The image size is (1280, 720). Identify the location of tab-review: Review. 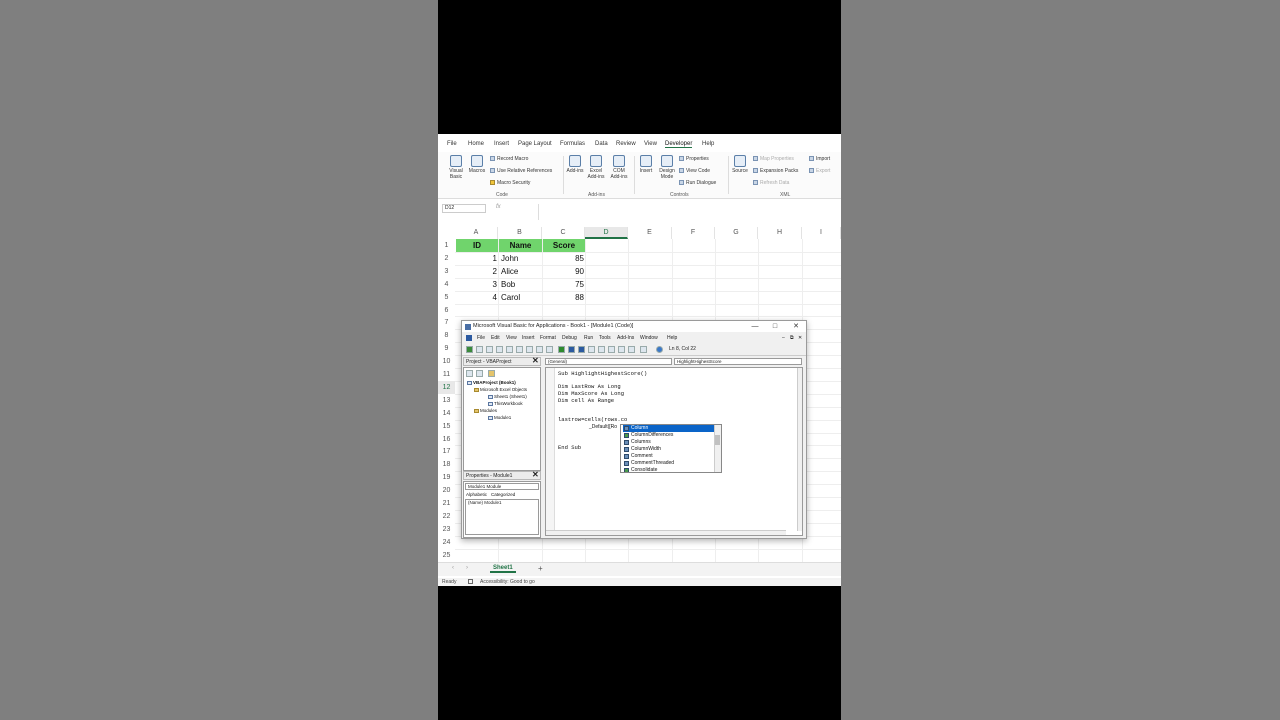
(626, 144).